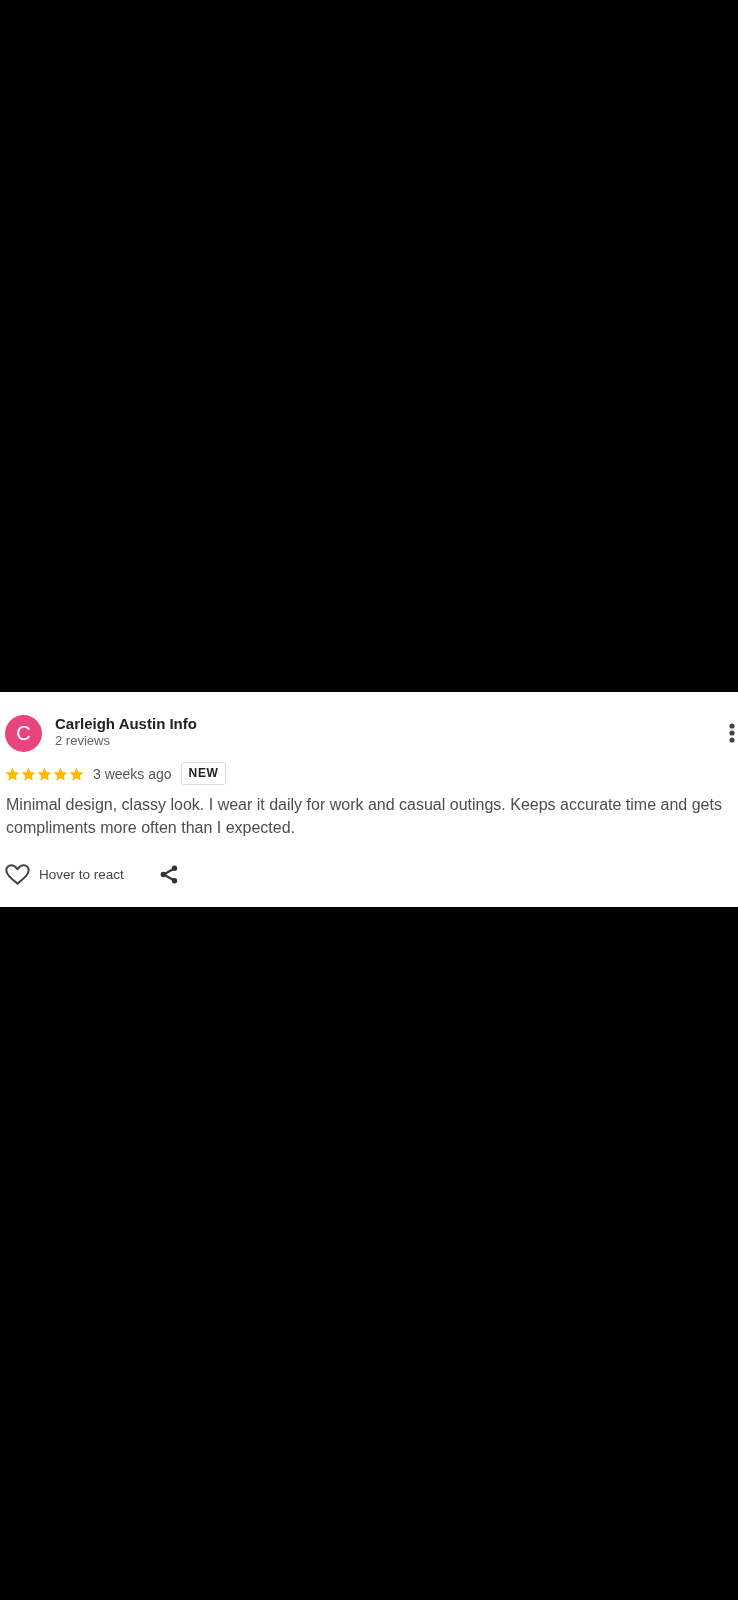  I want to click on more-options-icon, so click(732, 733).